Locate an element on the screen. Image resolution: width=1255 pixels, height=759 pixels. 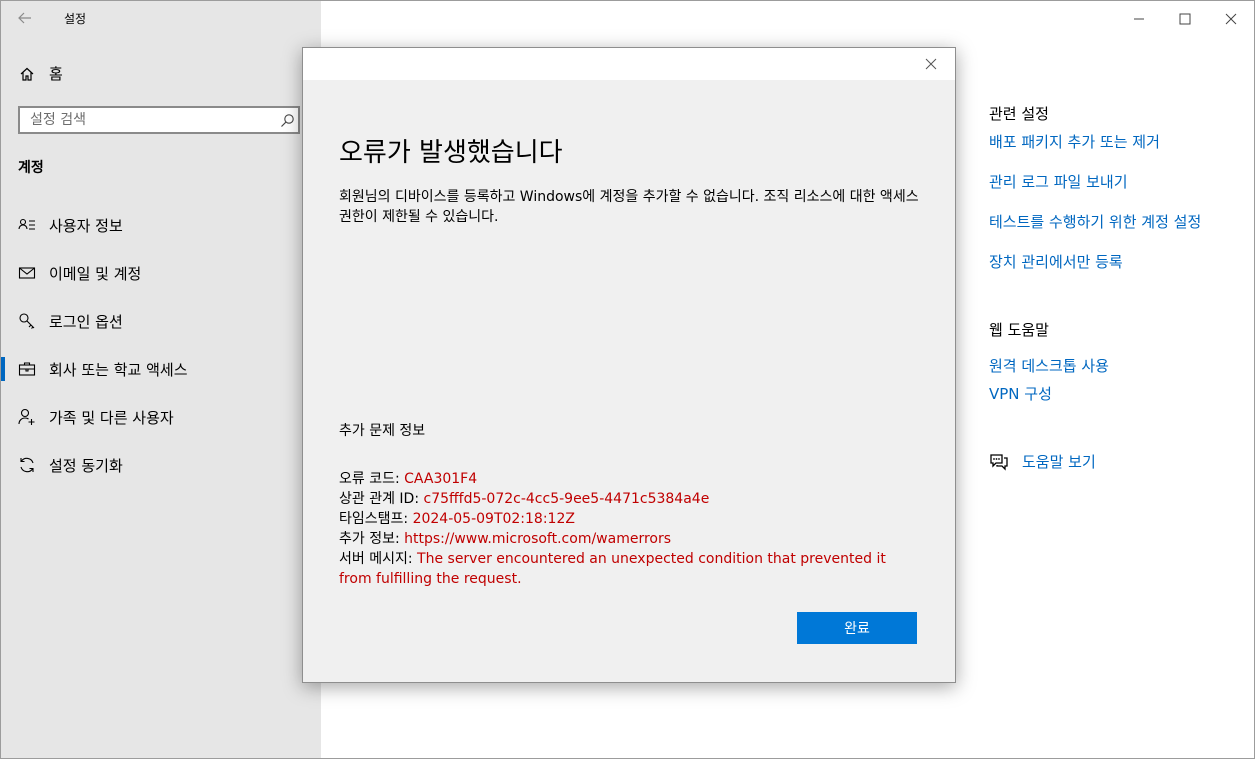
search-input is located at coordinates (145, 120).